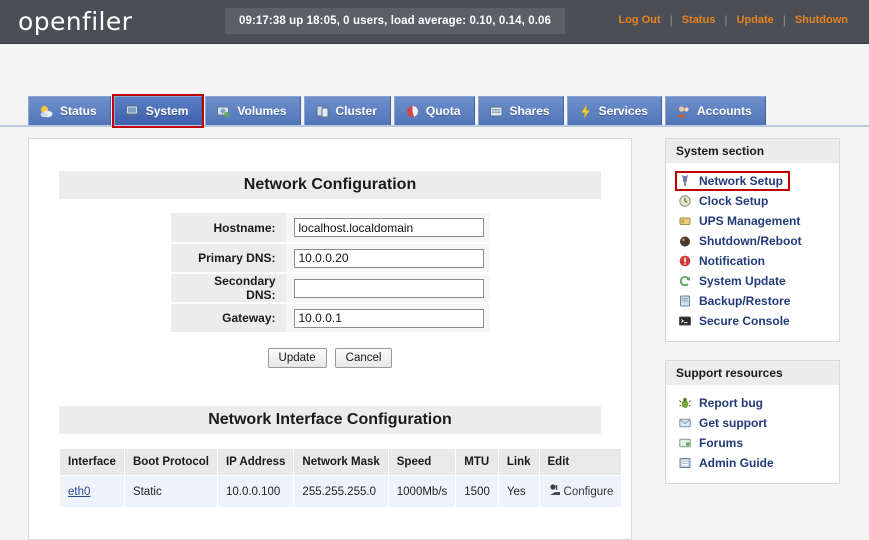  Describe the element at coordinates (742, 281) in the screenshot. I see `sidebar-item-label: System Update` at that location.